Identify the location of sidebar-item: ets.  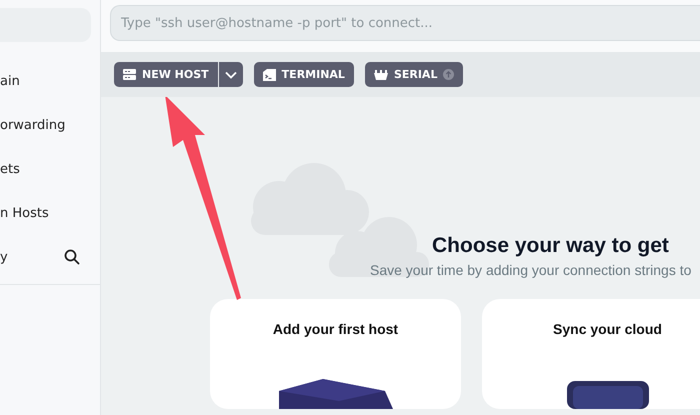
(10, 169).